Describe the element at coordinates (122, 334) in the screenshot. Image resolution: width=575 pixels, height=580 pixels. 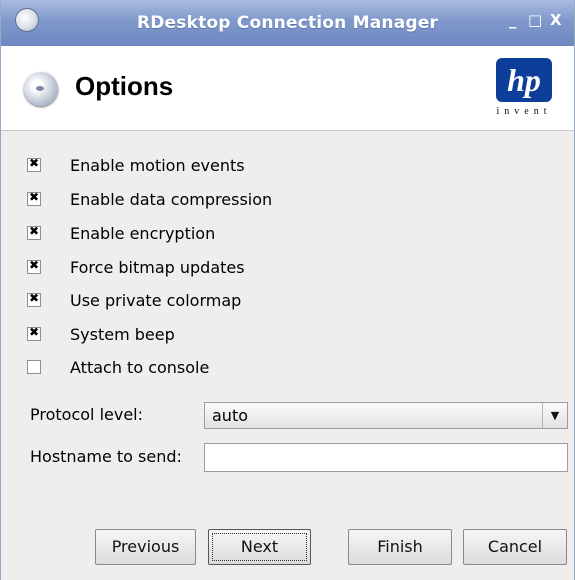
I see `option-label: System beep` at that location.